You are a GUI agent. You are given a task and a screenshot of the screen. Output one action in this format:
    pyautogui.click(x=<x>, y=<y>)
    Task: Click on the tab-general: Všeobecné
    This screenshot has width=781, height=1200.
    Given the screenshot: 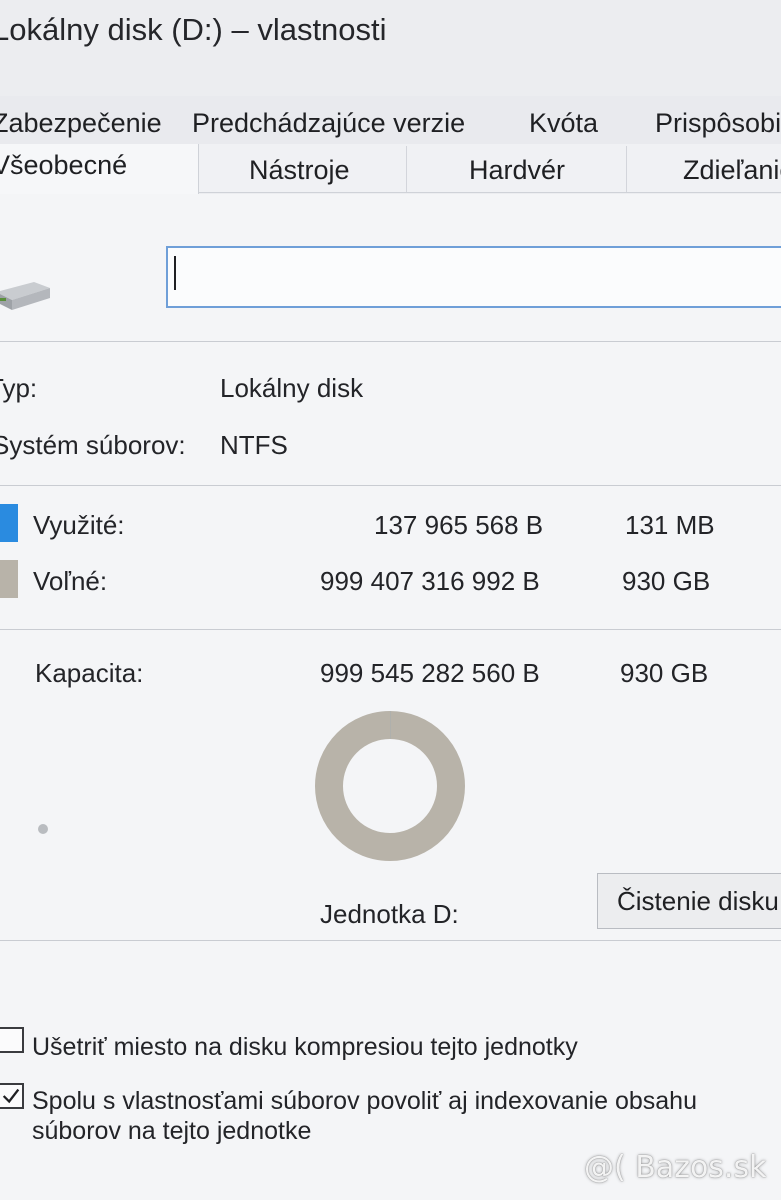 What is the action you would take?
    pyautogui.click(x=63, y=165)
    